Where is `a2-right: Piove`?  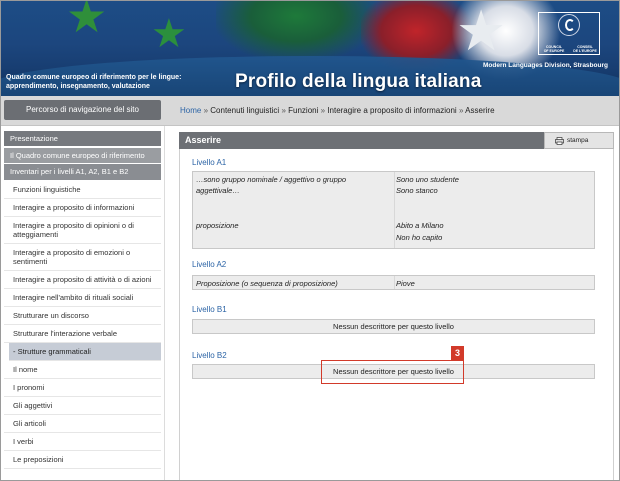 a2-right: Piove is located at coordinates (405, 283).